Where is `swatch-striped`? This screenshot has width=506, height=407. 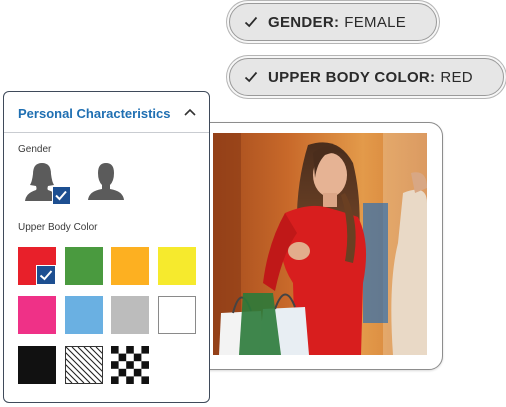
swatch-striped is located at coordinates (84, 365).